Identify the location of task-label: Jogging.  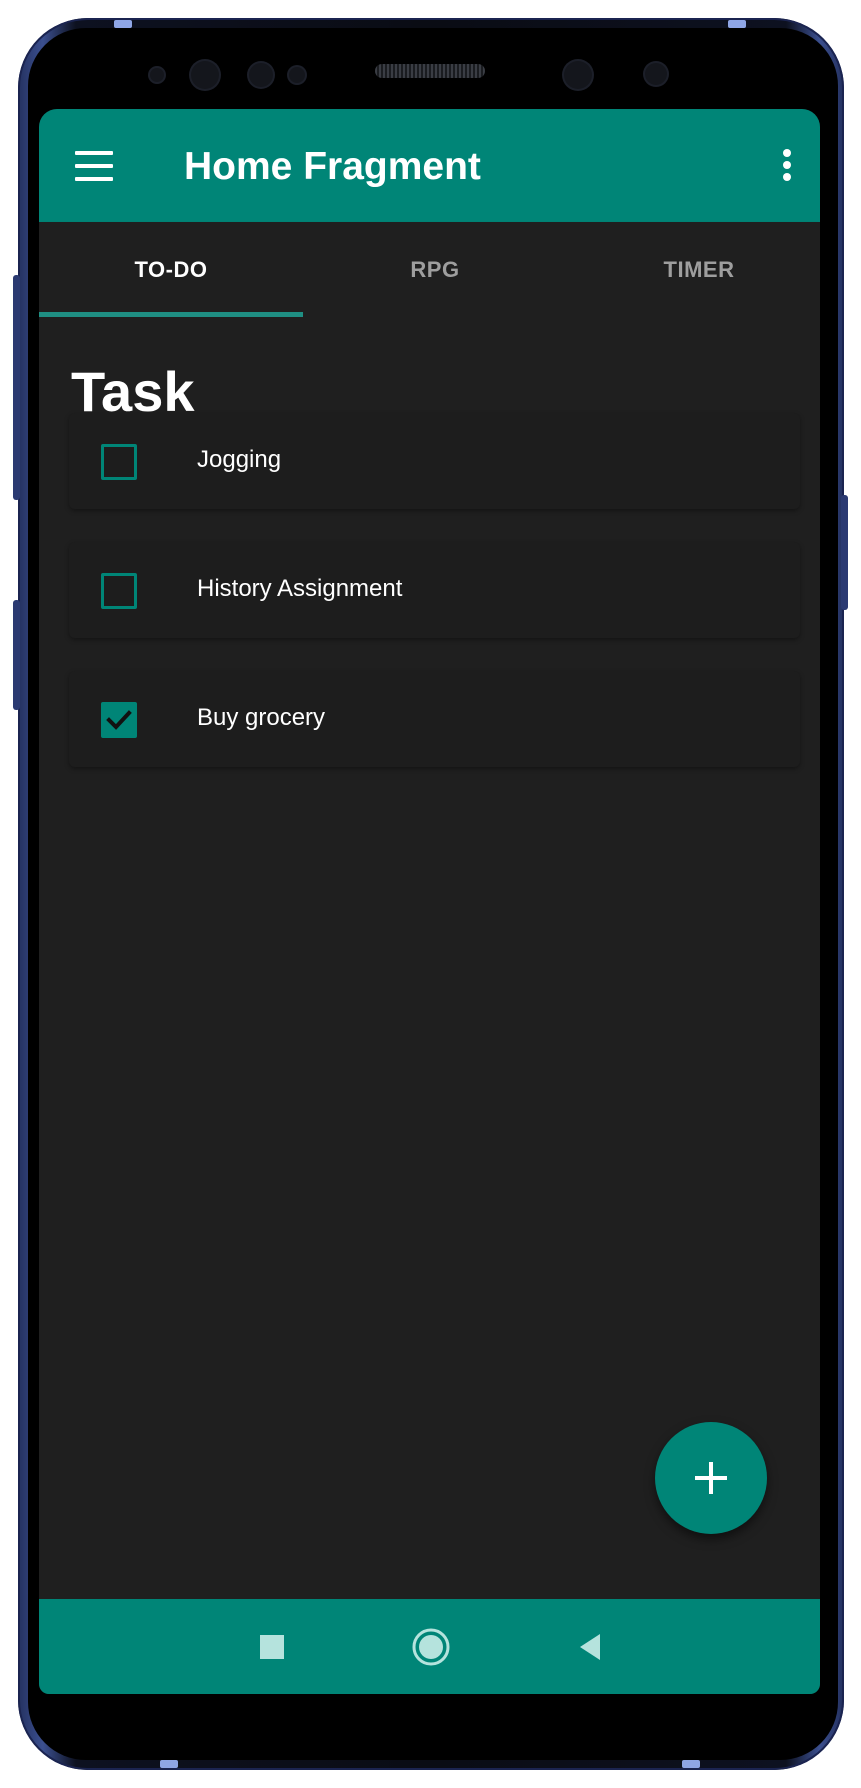
(239, 459).